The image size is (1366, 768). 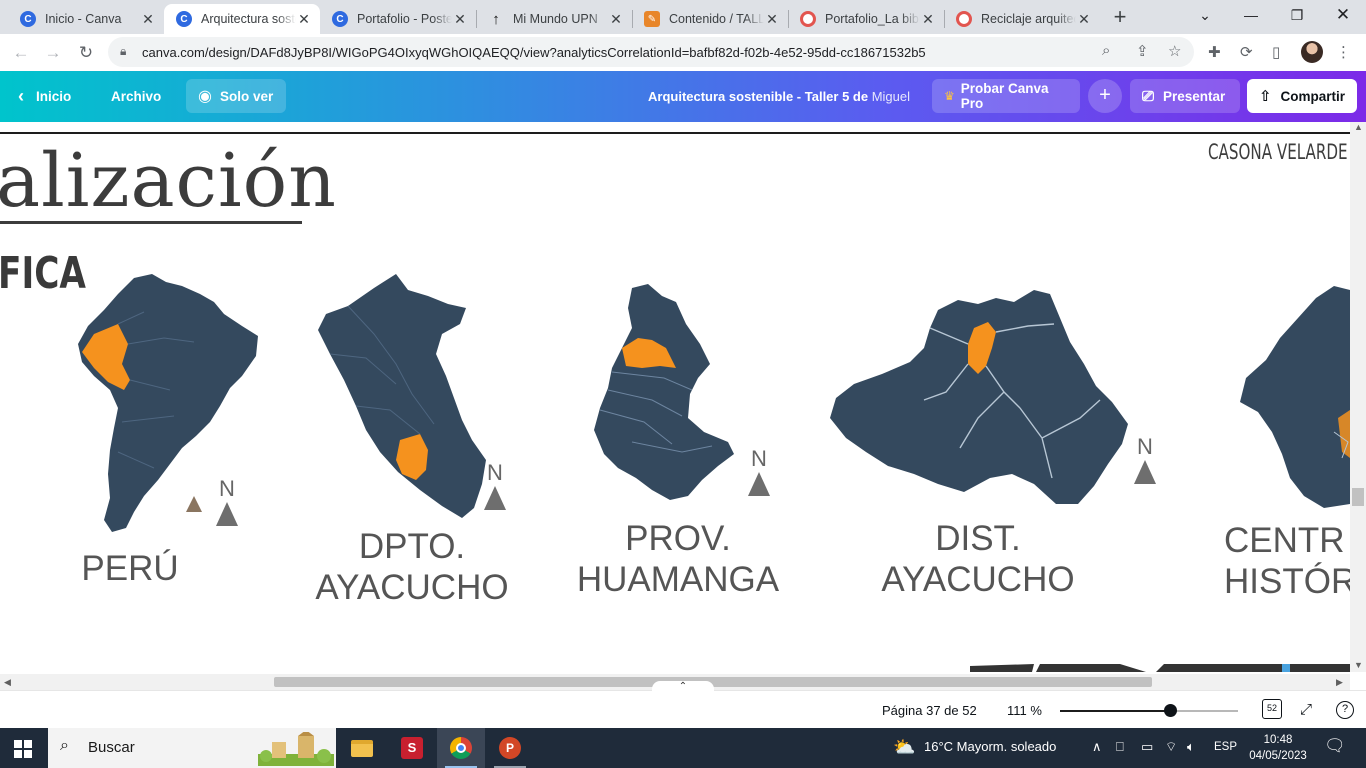 What do you see at coordinates (990, 746) in the screenshot?
I see `weather-text: 16°C Mayorm. soleado` at bounding box center [990, 746].